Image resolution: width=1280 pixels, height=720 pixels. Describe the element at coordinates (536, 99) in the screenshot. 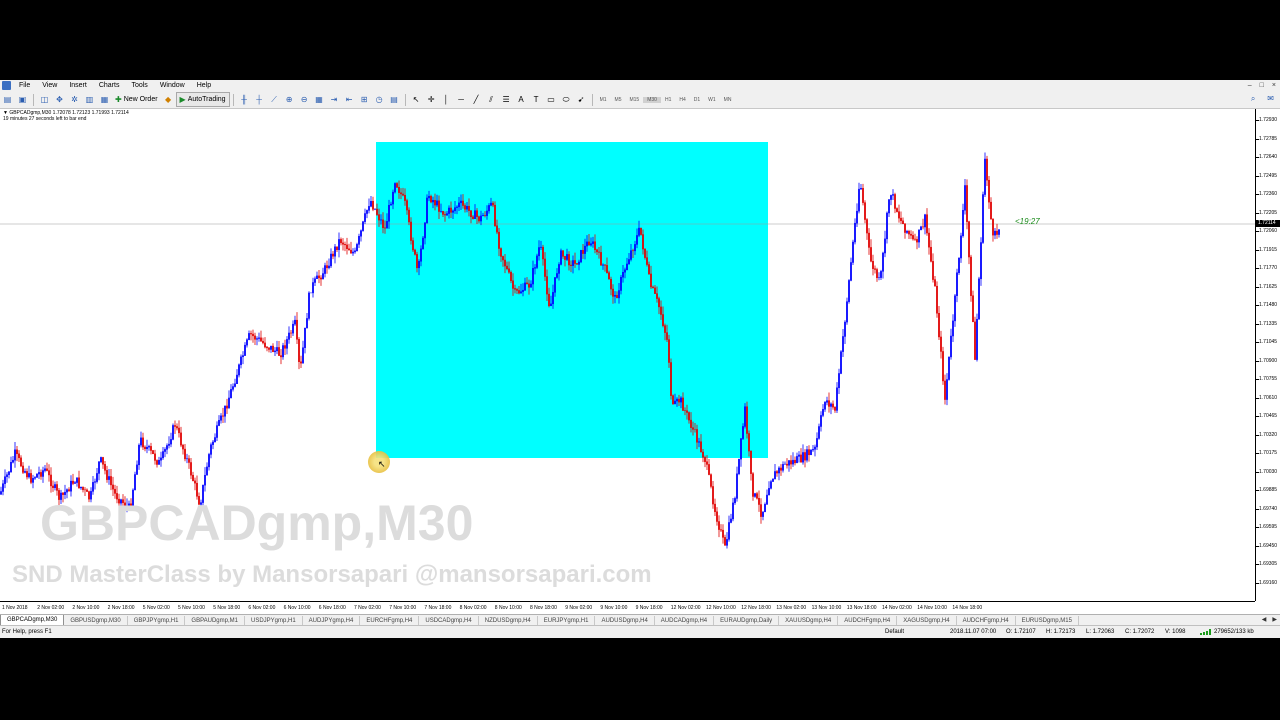

I see `text-label-icon: T` at that location.